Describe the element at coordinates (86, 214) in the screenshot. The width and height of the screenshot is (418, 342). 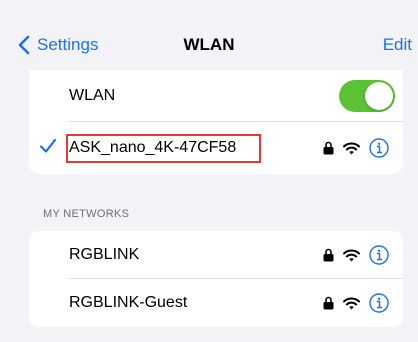
I see `my-networks-header: MY NETWORKS` at that location.